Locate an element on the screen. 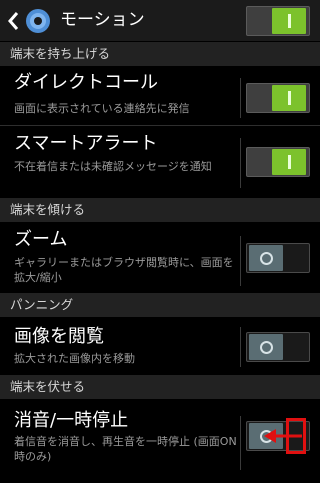 This screenshot has width=320, height=483. direct-call-title: ダイレクトコール is located at coordinates (86, 82).